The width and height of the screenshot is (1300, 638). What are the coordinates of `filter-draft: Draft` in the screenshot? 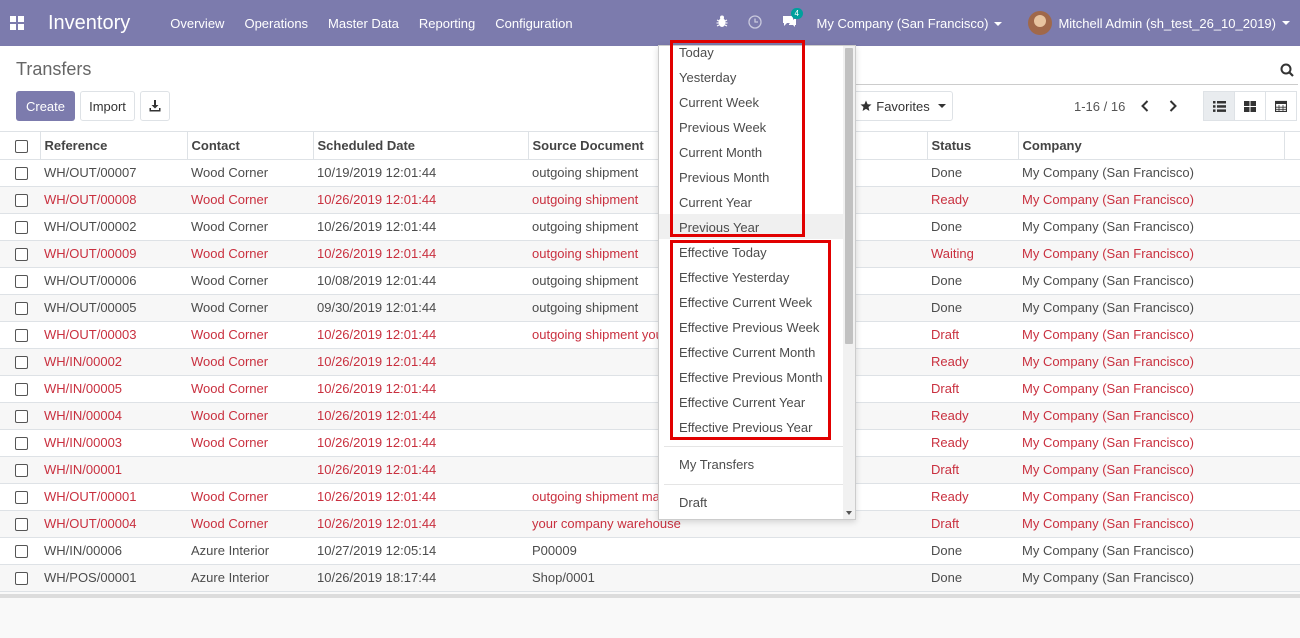 It's located at (693, 502).